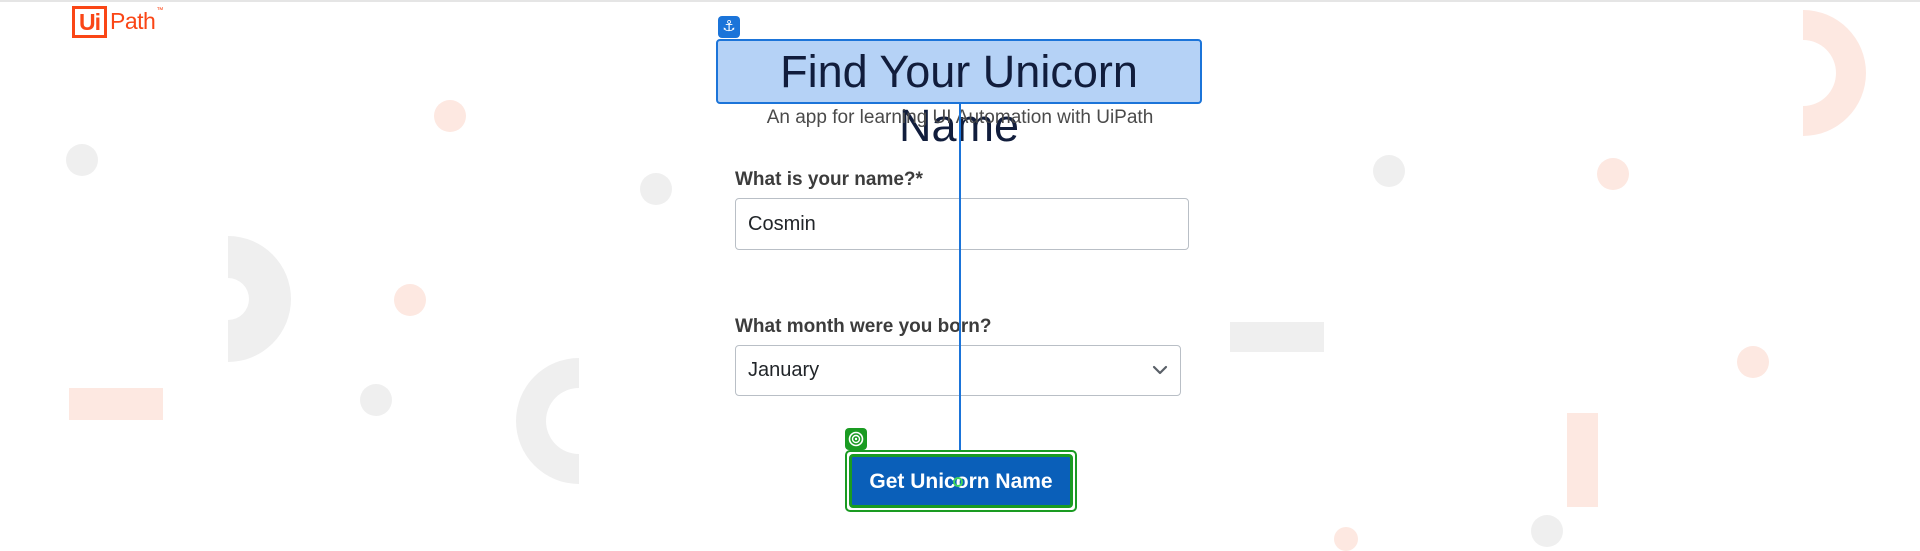  Describe the element at coordinates (160, 10) in the screenshot. I see `logo-trademark: ™` at that location.